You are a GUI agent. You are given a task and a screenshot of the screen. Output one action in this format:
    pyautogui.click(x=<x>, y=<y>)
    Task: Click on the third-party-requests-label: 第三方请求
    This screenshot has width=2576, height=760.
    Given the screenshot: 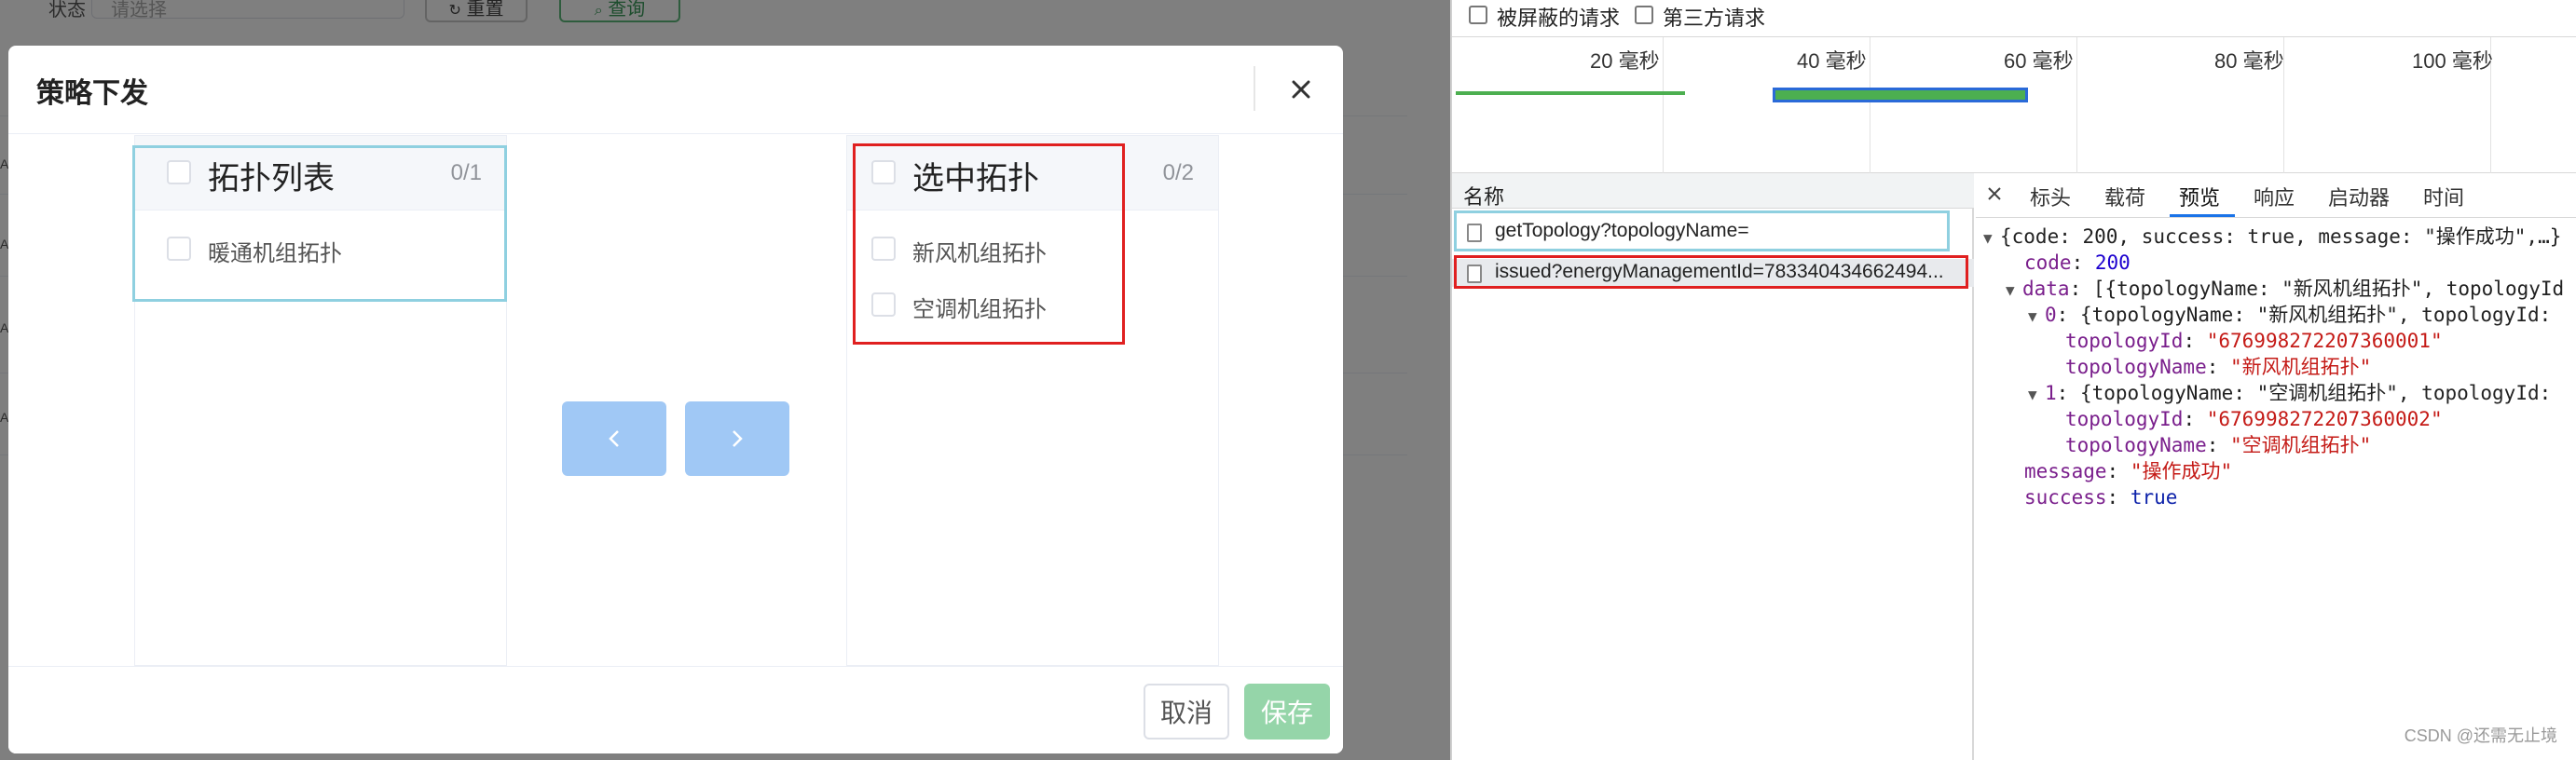 What is the action you would take?
    pyautogui.click(x=1714, y=19)
    